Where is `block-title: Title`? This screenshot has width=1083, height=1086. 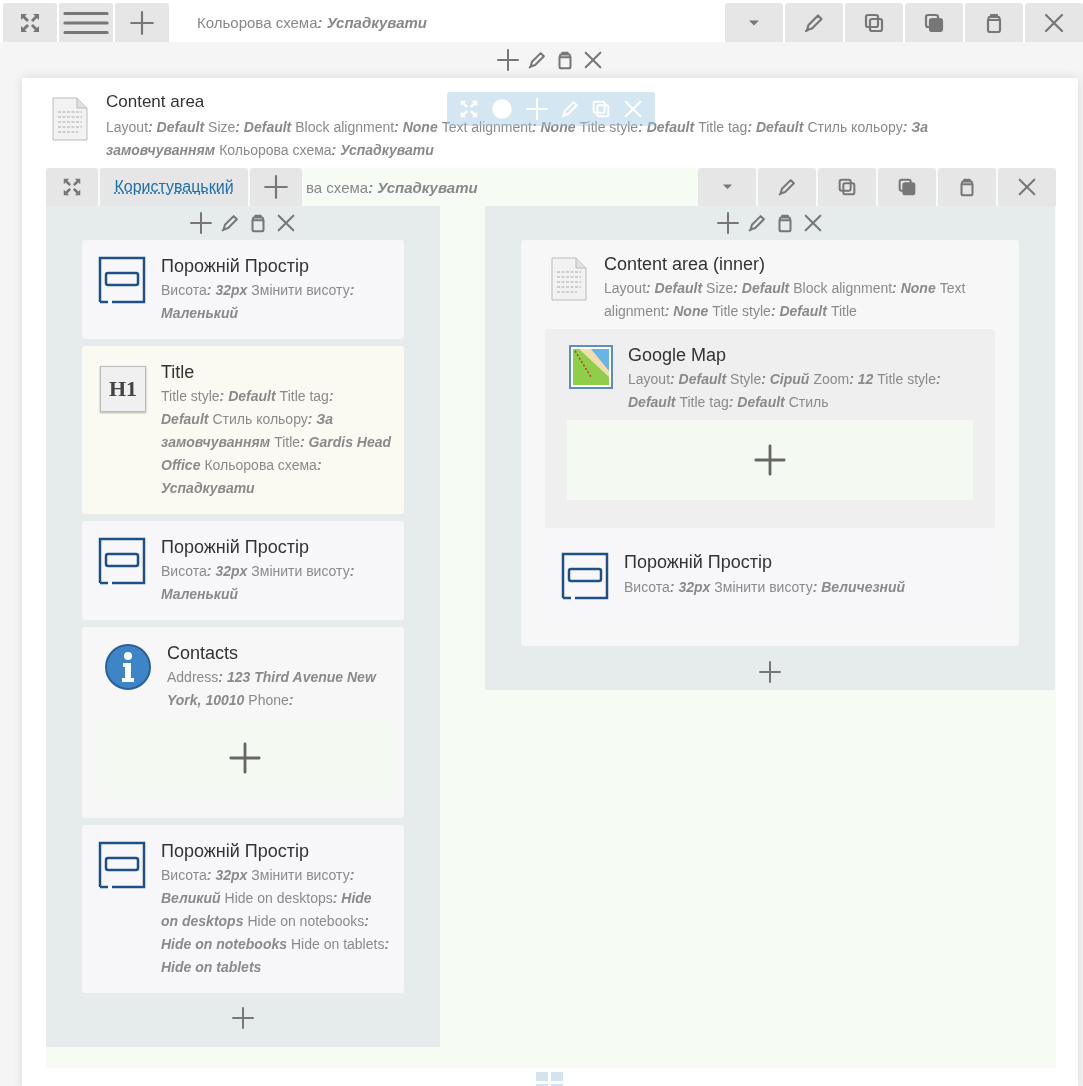 block-title: Title is located at coordinates (178, 372).